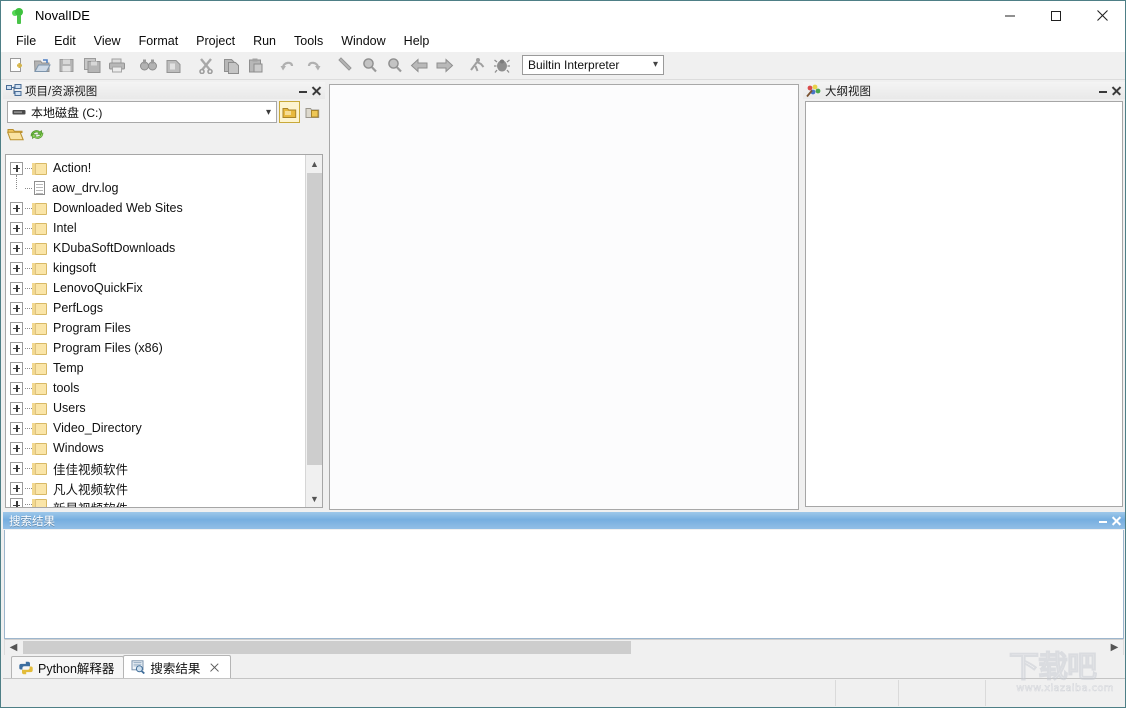  What do you see at coordinates (230, 66) in the screenshot?
I see `copy-icon` at bounding box center [230, 66].